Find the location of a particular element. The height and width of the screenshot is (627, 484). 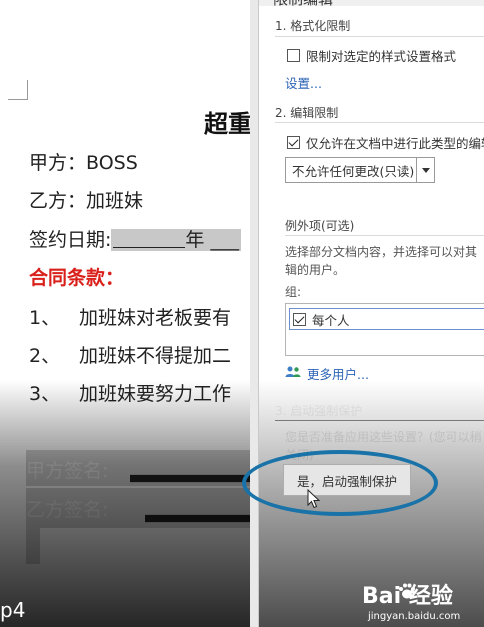

formatting-restriction-label: 限制对选定的样式设置格式 is located at coordinates (381, 56).